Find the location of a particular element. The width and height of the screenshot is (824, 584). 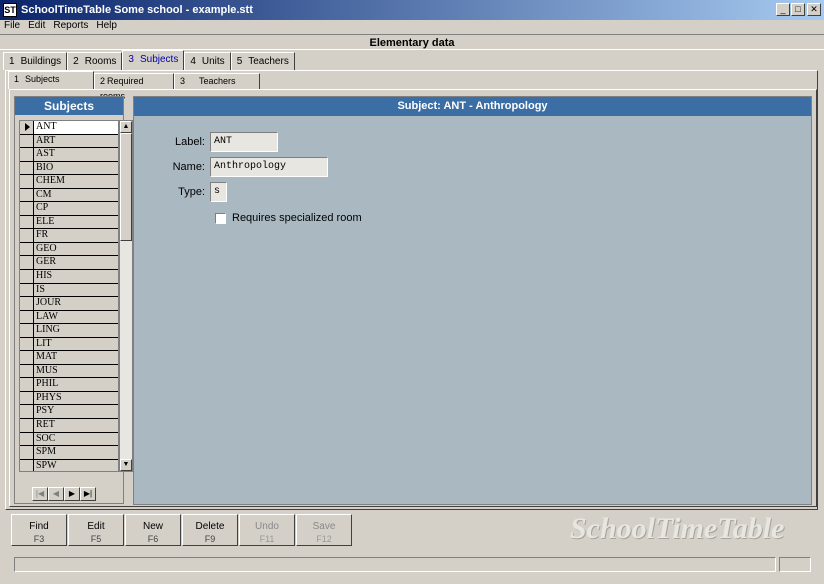

table-row: RET is located at coordinates (69, 426).